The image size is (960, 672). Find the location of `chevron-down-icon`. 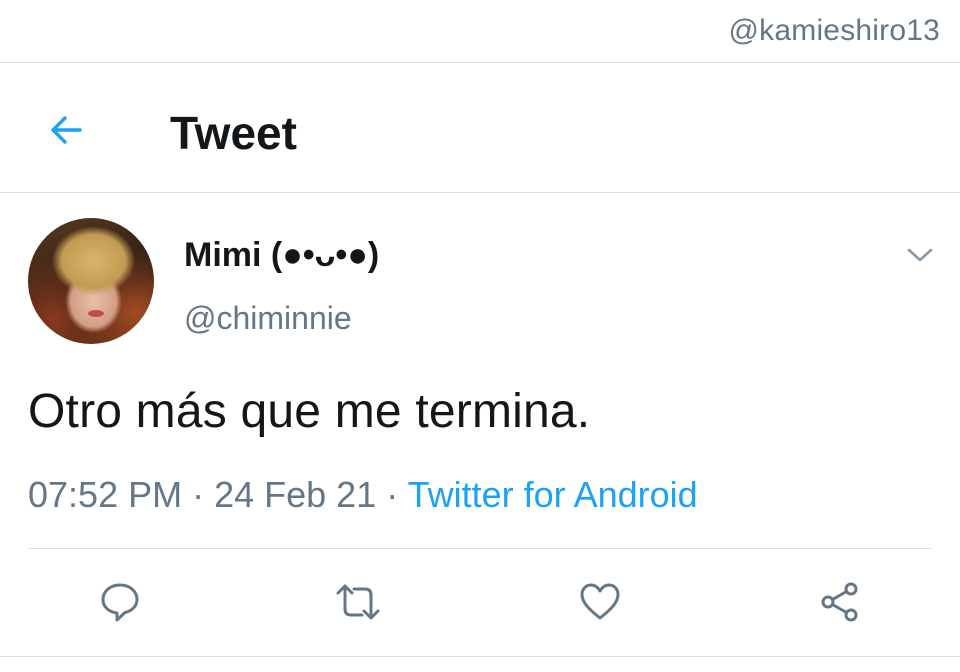

chevron-down-icon is located at coordinates (920, 255).